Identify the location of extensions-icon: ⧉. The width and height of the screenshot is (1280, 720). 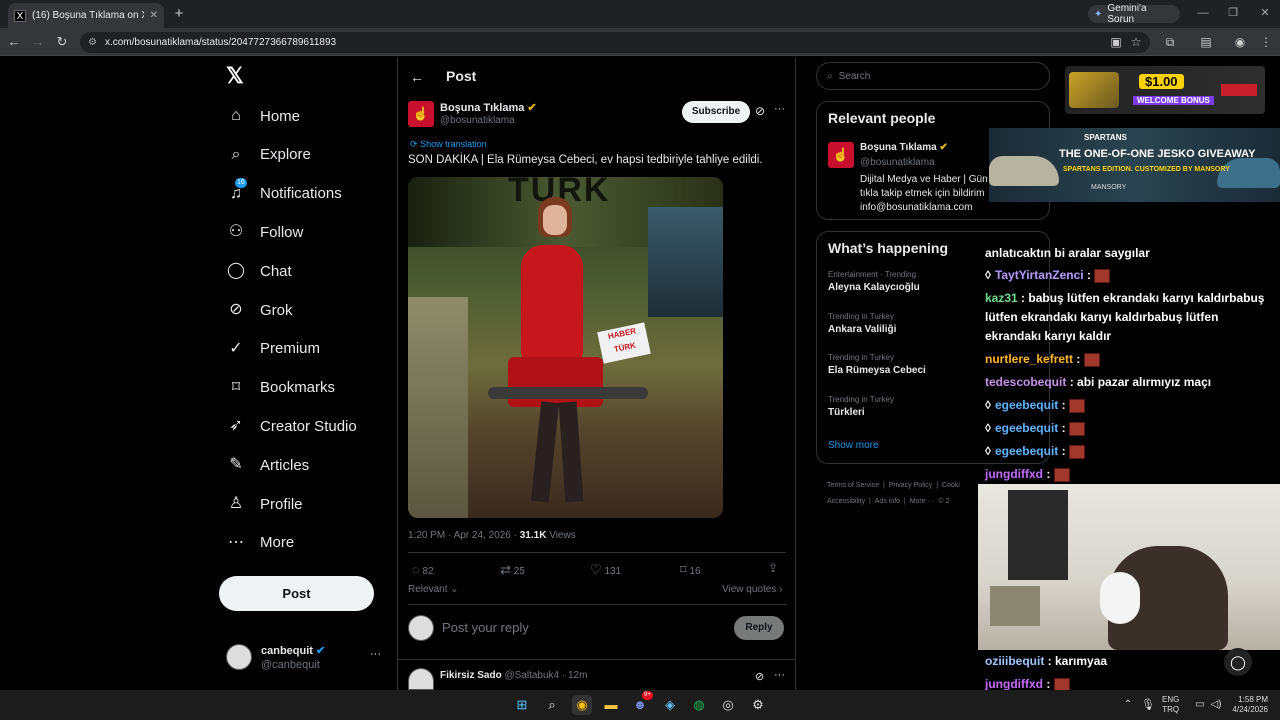
(1170, 42).